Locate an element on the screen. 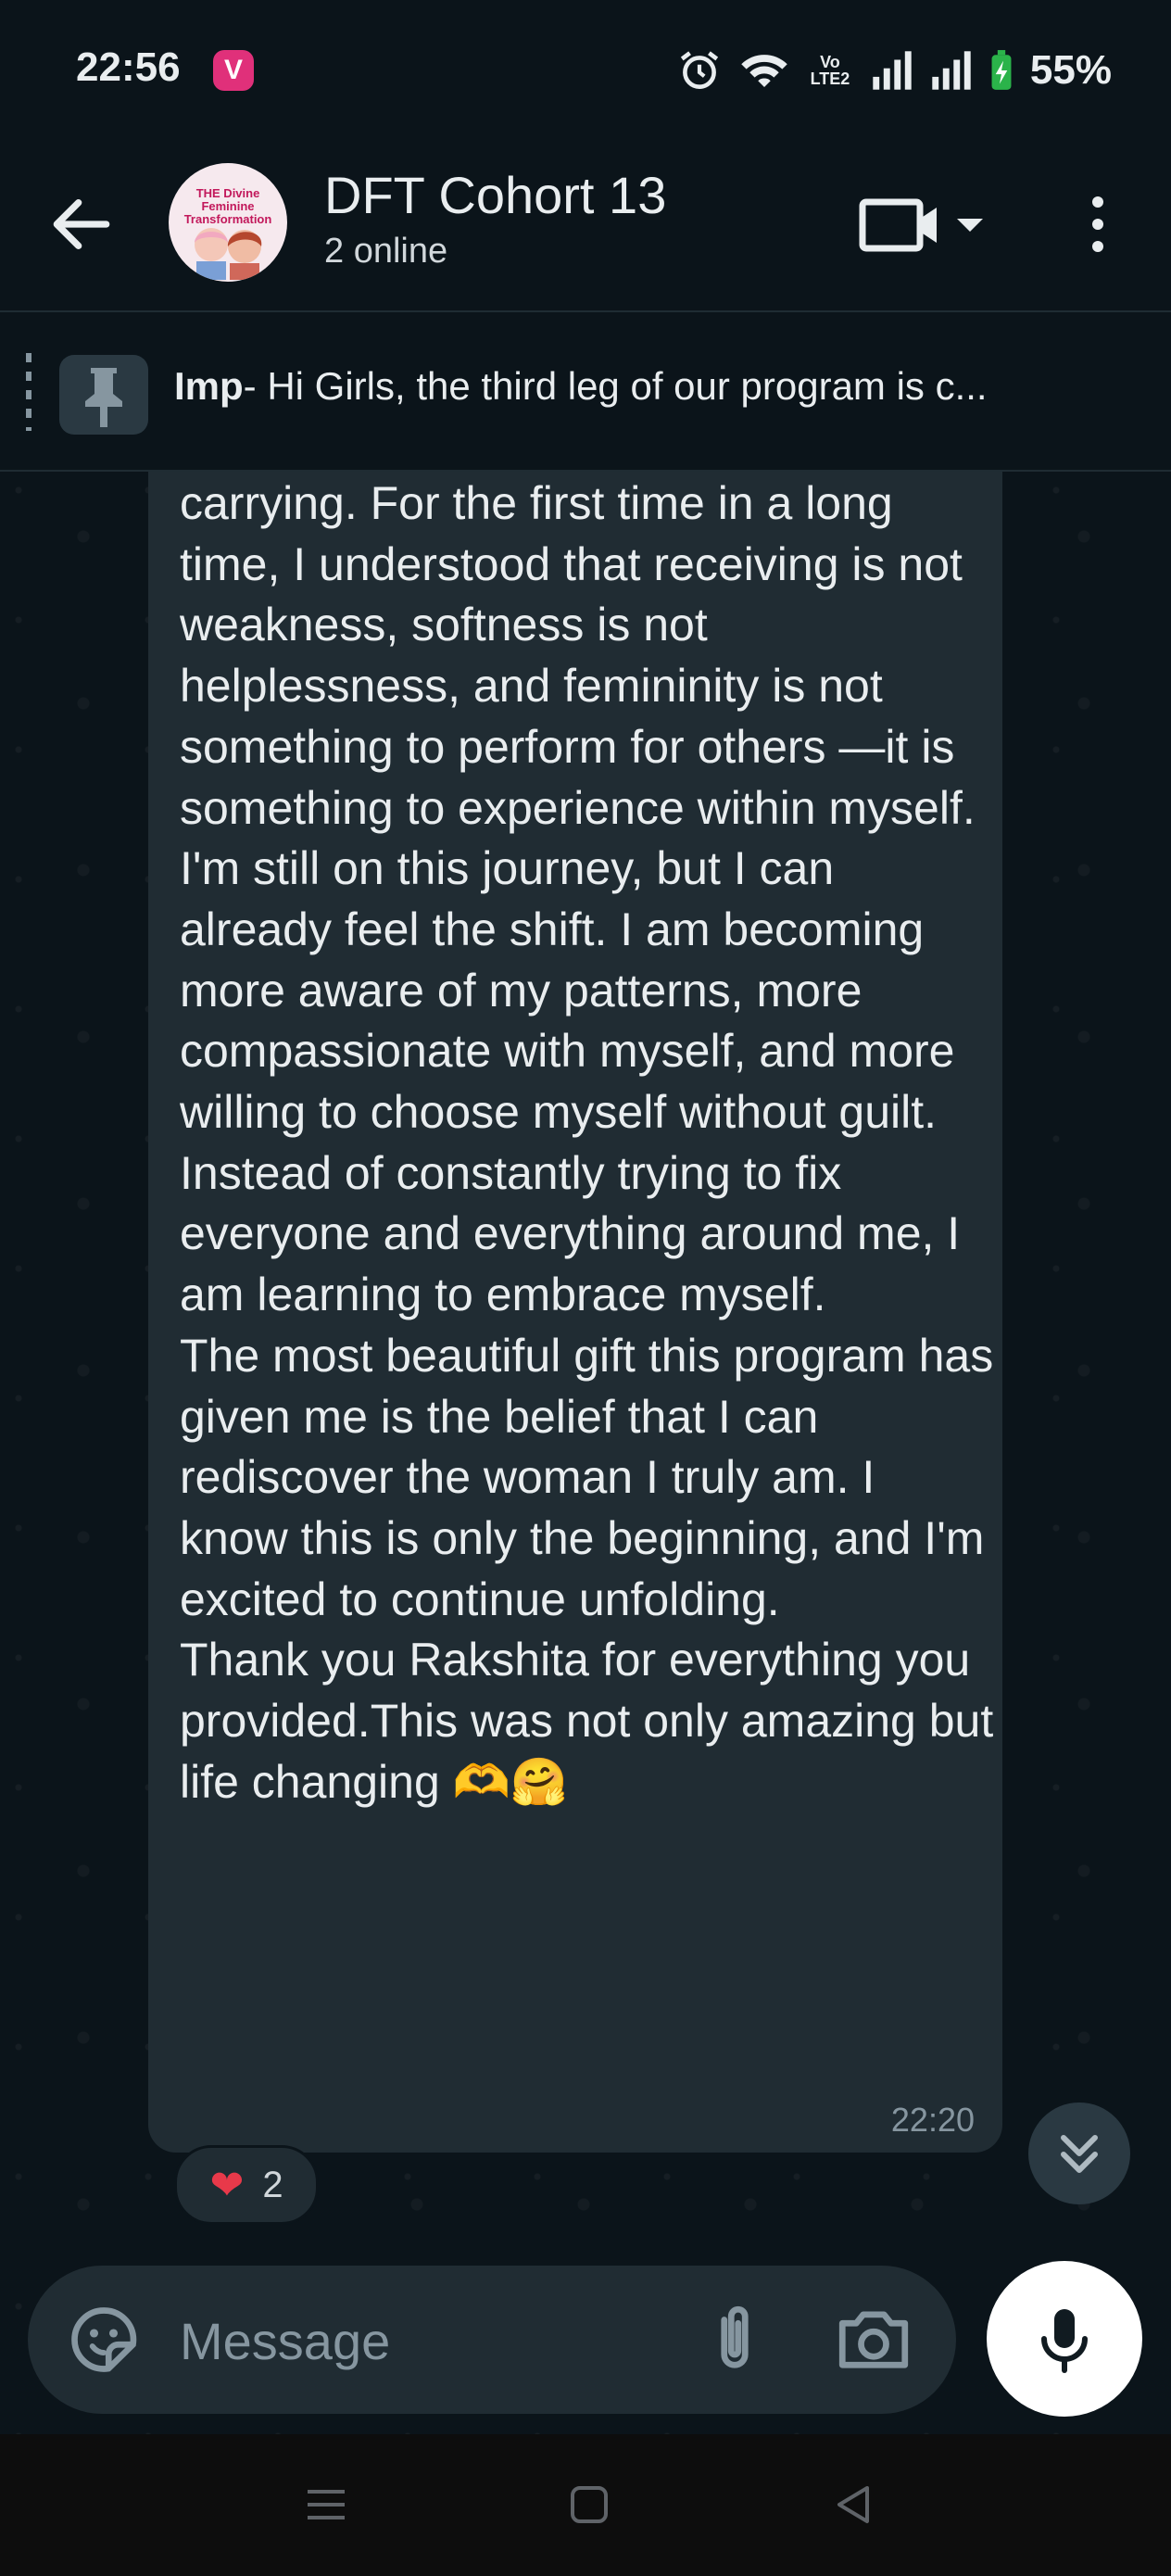 The height and width of the screenshot is (2576, 1171). sticker-icon is located at coordinates (104, 2340).